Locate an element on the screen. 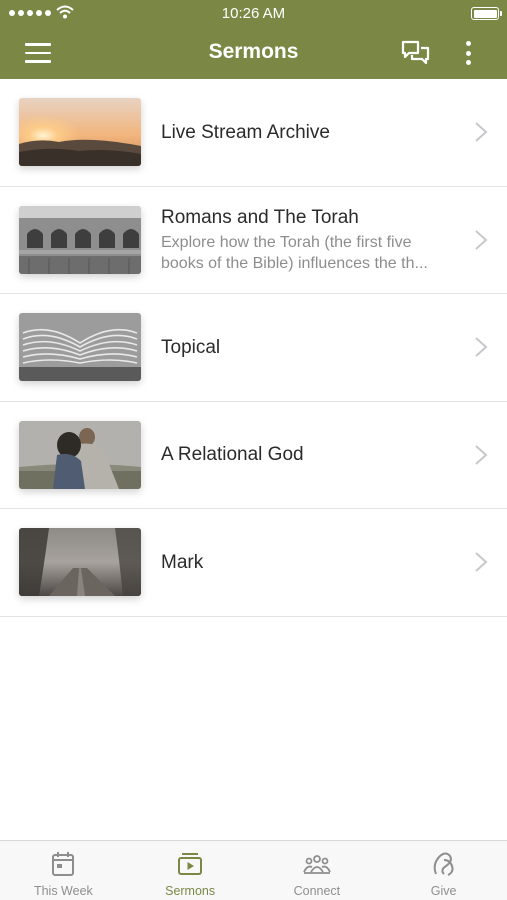 Image resolution: width=507 pixels, height=900 pixels. chat-button is located at coordinates (415, 53).